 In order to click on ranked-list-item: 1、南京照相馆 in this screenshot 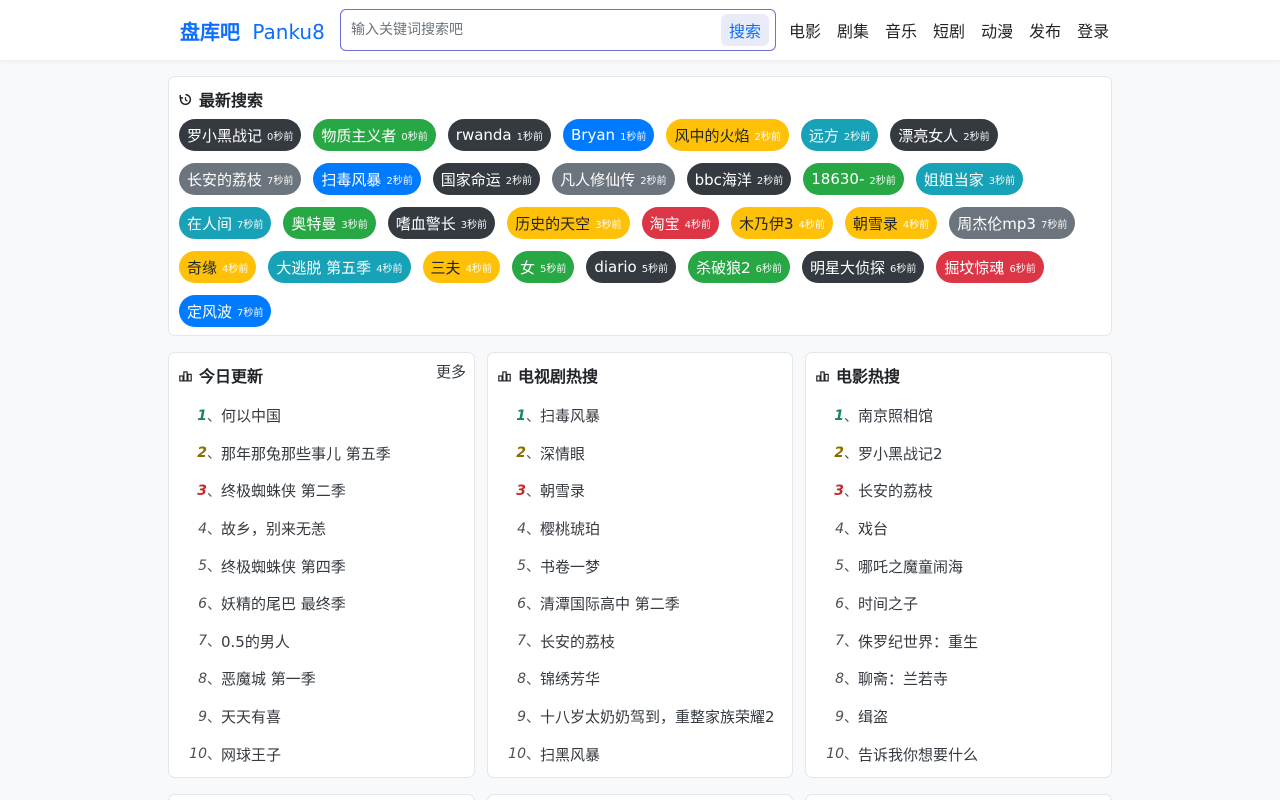, I will do `click(958, 416)`.